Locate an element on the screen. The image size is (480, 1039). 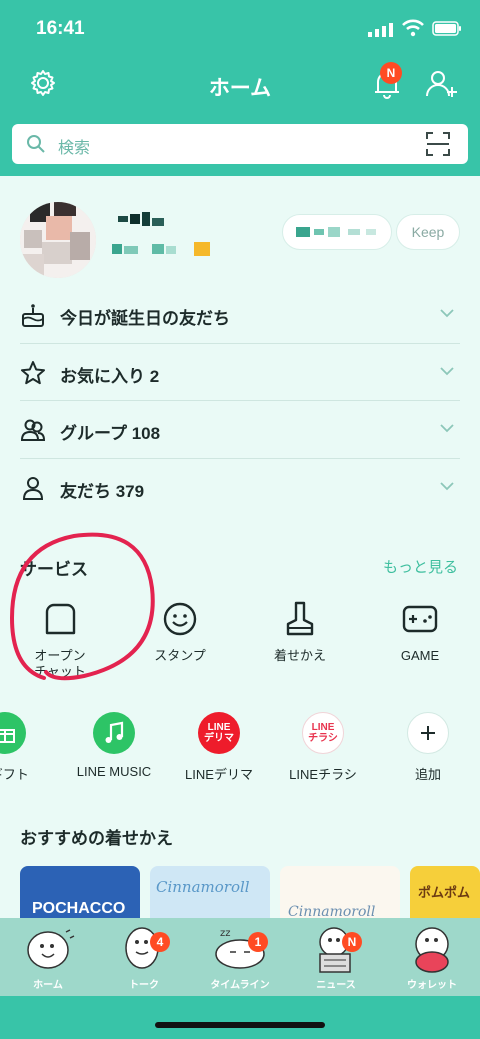
row-label: お気に入り 2 is located at coordinates (110, 376).